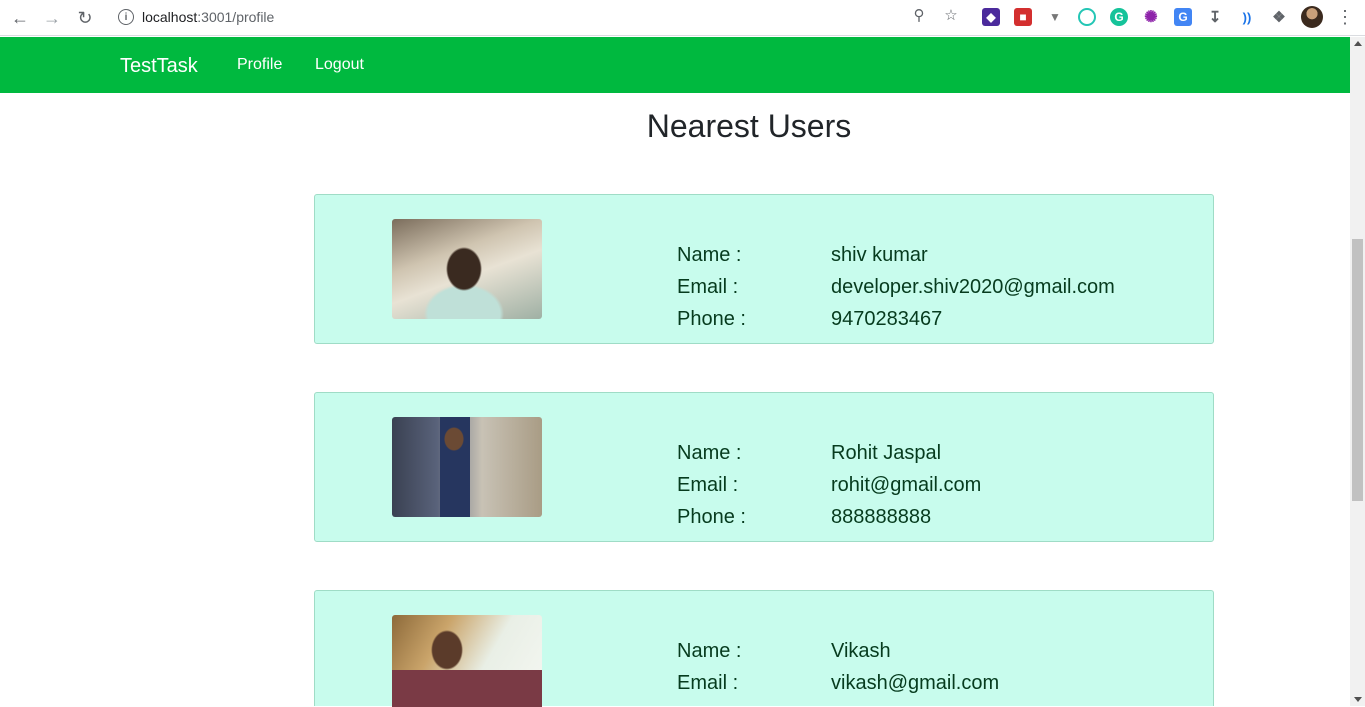 This screenshot has height=707, width=1365. I want to click on grammarly-icon: G, so click(1119, 17).